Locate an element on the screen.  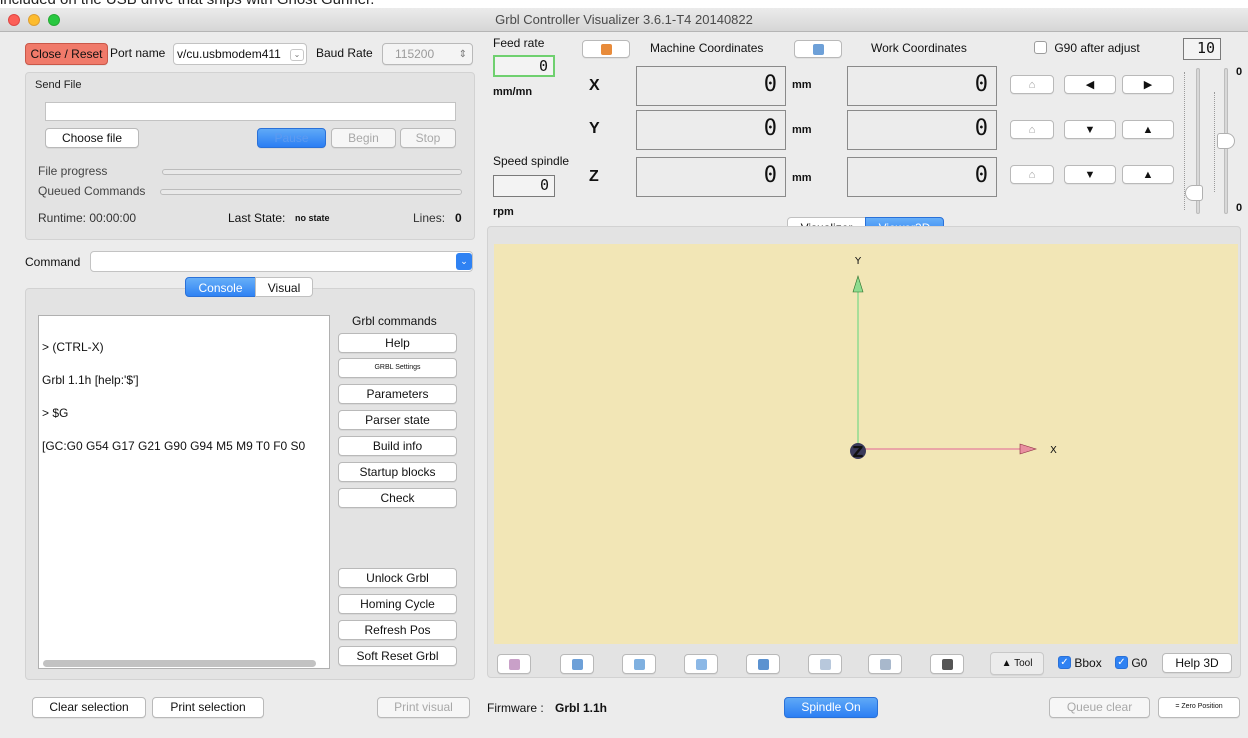
g0-checkbox: ✓ G0 is located at coordinates (1131, 662).